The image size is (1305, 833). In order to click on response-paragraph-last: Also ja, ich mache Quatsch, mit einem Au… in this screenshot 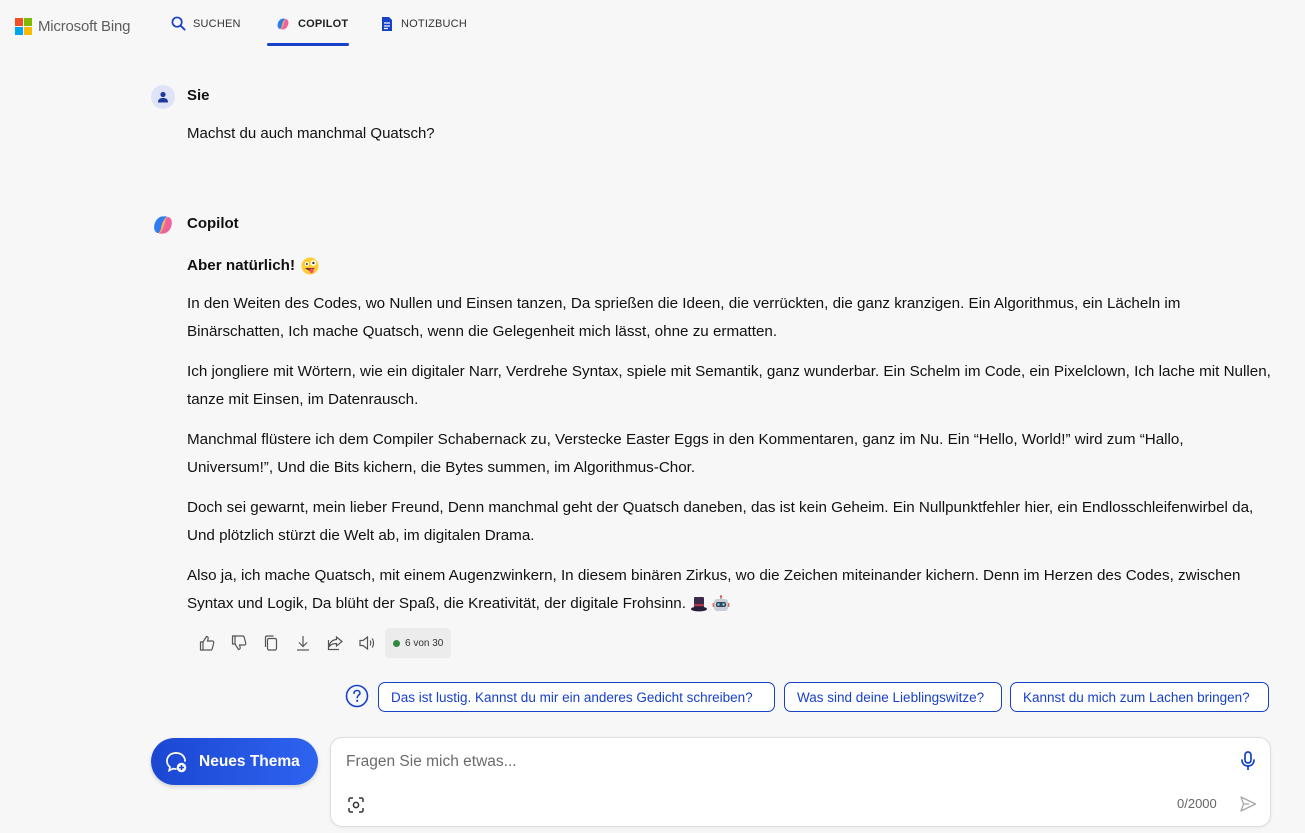, I will do `click(729, 590)`.